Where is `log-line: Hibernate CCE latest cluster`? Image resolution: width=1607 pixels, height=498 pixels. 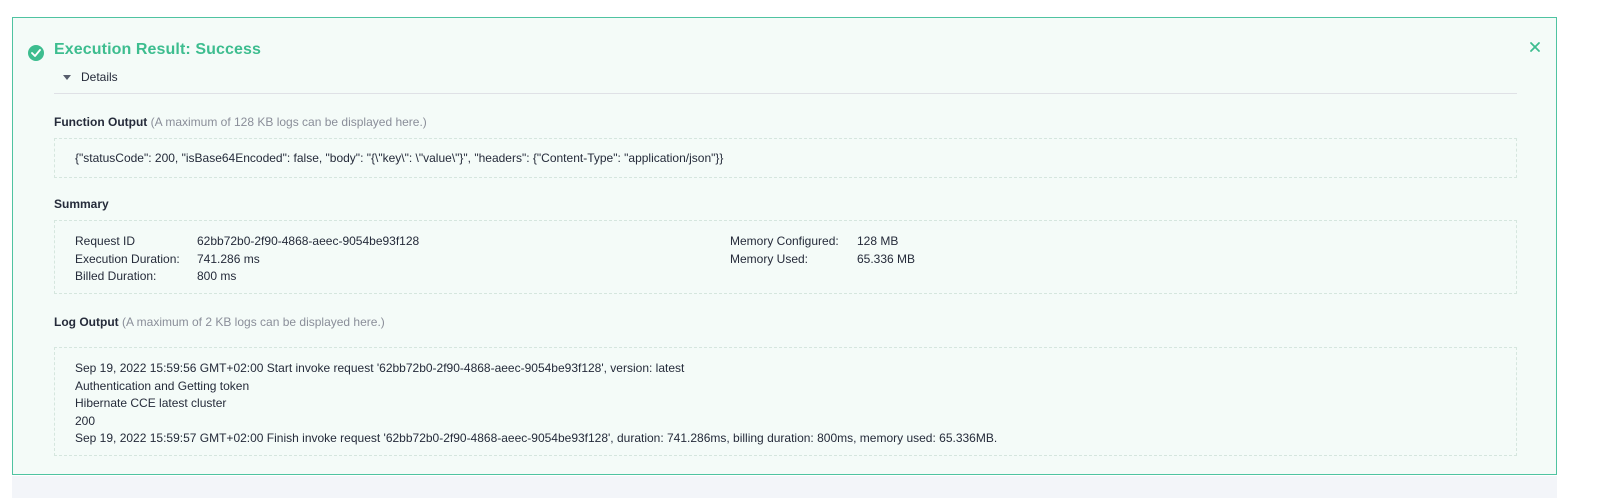
log-line: Hibernate CCE latest cluster is located at coordinates (151, 403).